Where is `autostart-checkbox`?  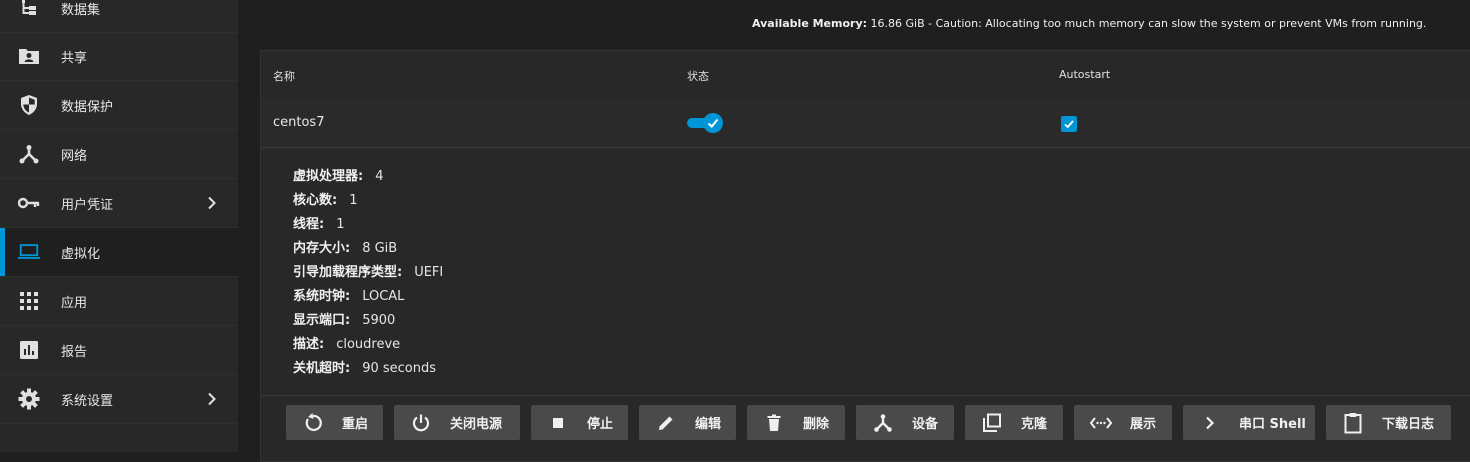
autostart-checkbox is located at coordinates (1069, 124).